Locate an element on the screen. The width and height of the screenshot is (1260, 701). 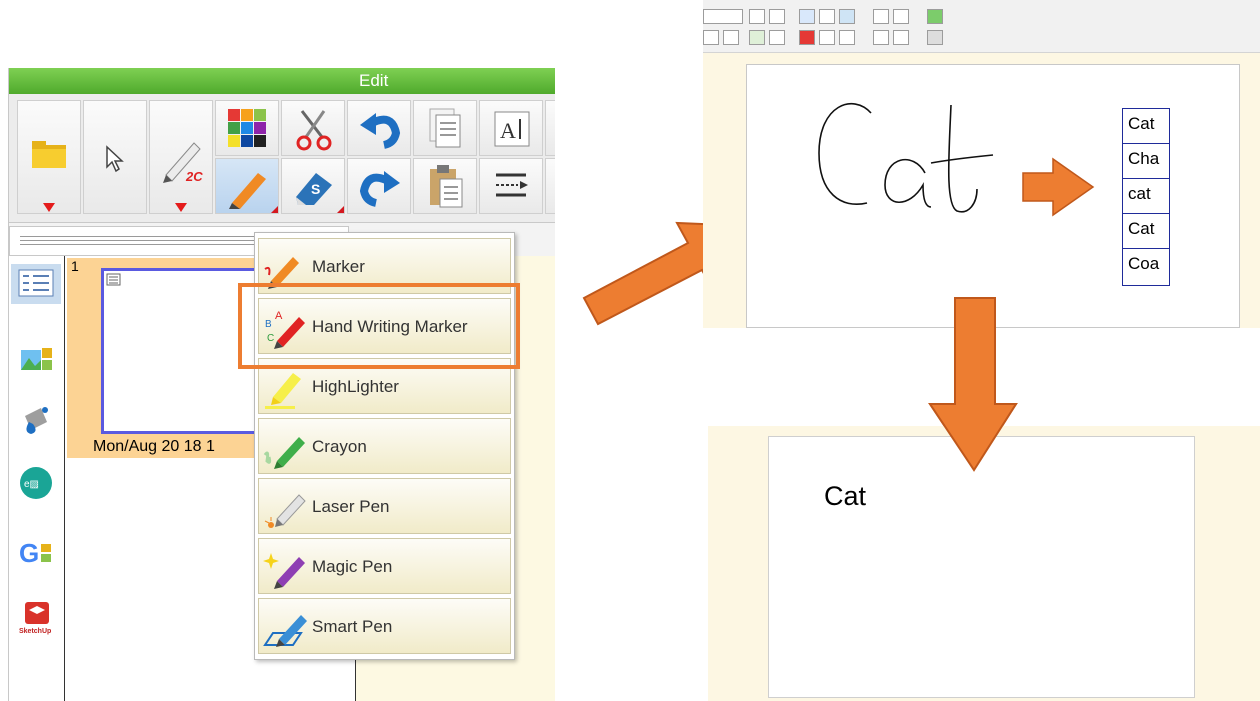
page-list-icon is located at coordinates (36, 284).